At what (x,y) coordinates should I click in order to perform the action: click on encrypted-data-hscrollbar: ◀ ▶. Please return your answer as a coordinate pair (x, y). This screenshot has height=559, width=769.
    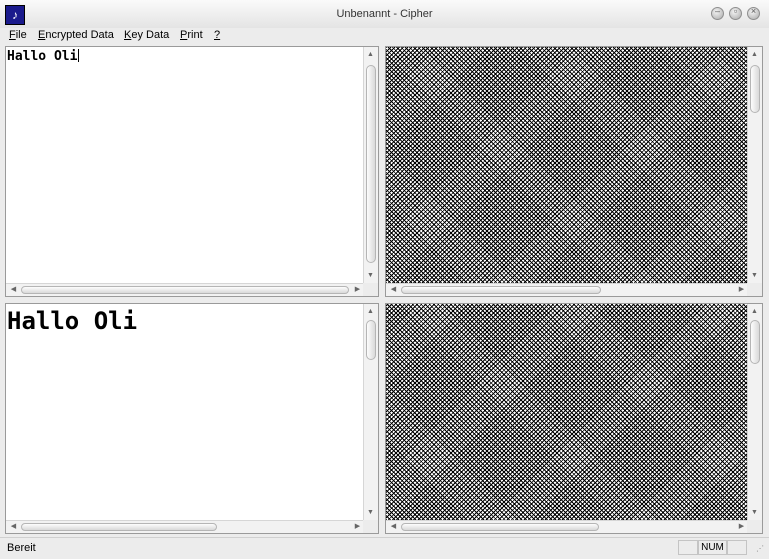
    Looking at the image, I should click on (567, 289).